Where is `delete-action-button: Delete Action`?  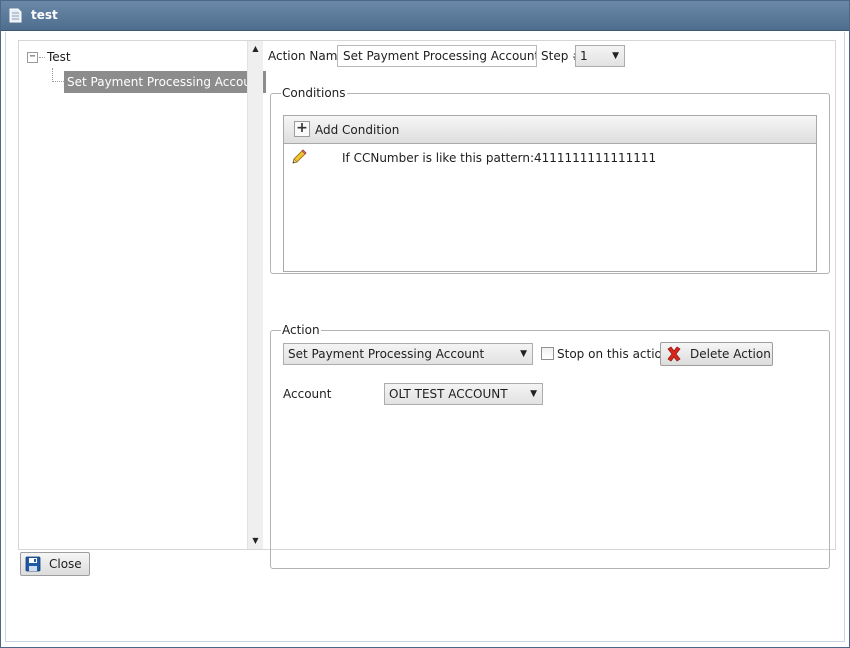
delete-action-button: Delete Action is located at coordinates (716, 354).